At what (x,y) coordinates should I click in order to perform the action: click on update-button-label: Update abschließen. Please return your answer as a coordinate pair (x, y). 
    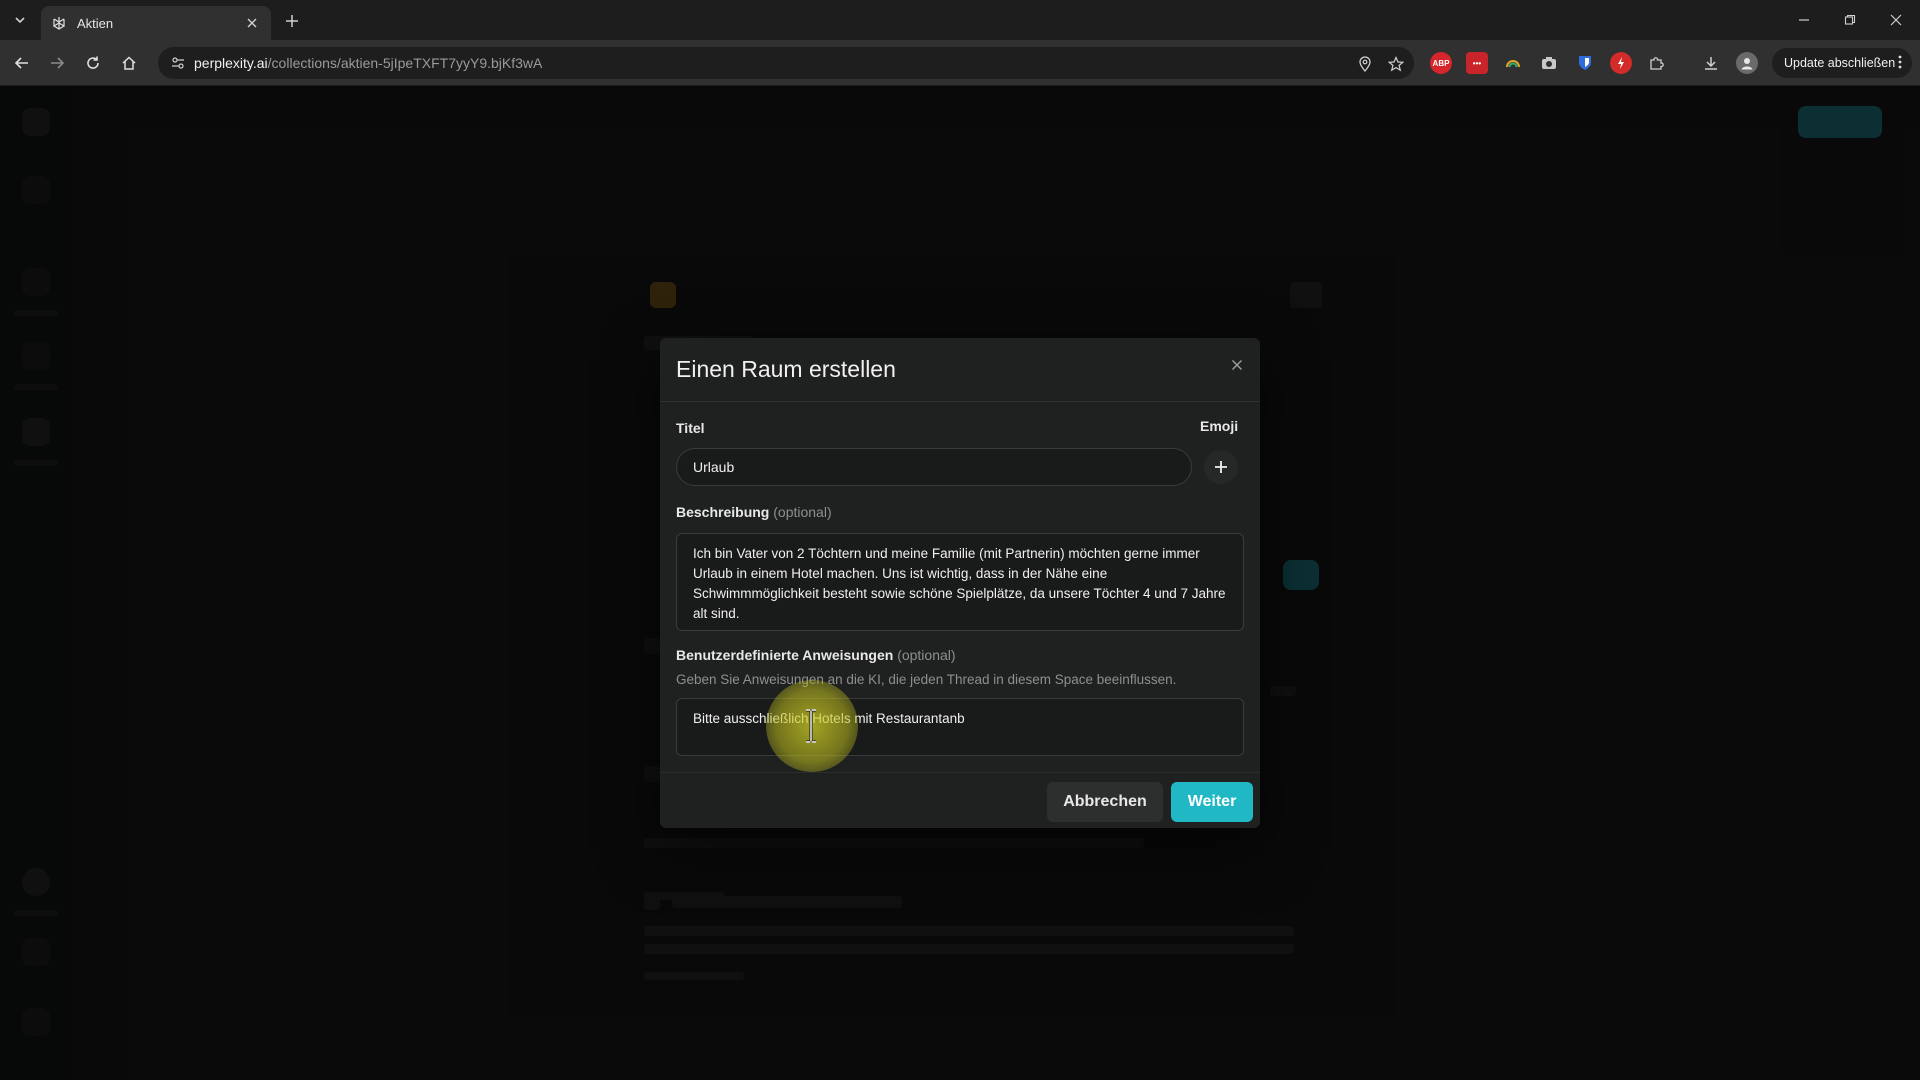
    Looking at the image, I should click on (1840, 63).